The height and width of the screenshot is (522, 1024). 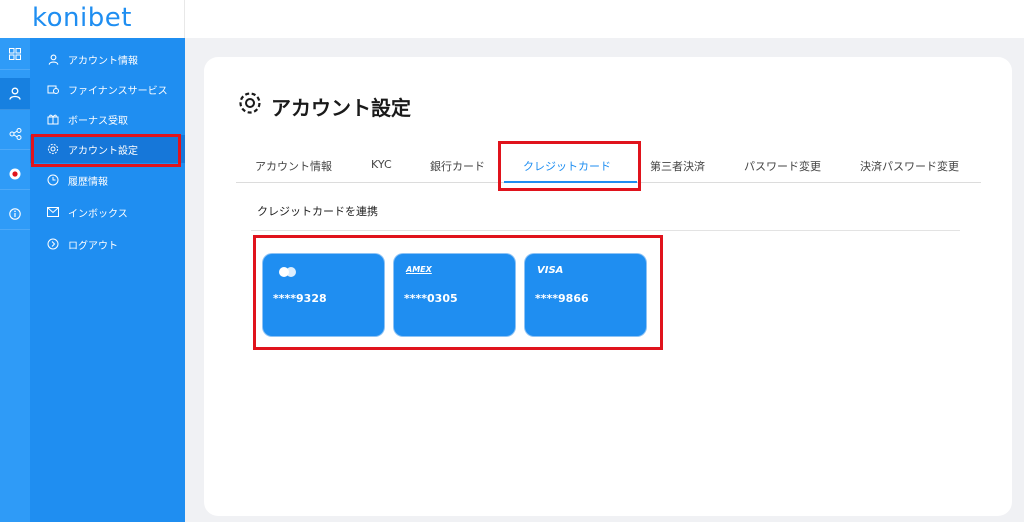 I want to click on card-number: ****0305, so click(x=431, y=298).